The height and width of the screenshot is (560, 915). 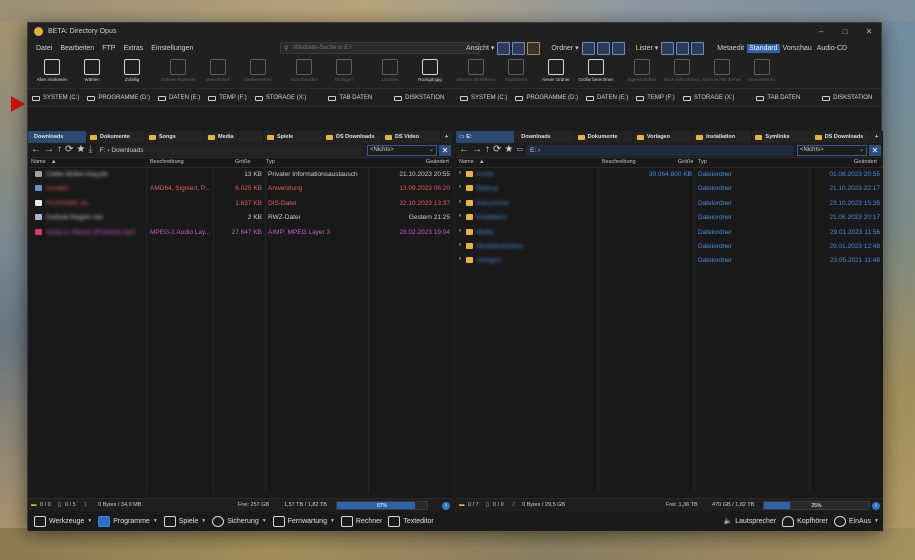 I want to click on tab-ds-video: DS Video, so click(x=411, y=137).